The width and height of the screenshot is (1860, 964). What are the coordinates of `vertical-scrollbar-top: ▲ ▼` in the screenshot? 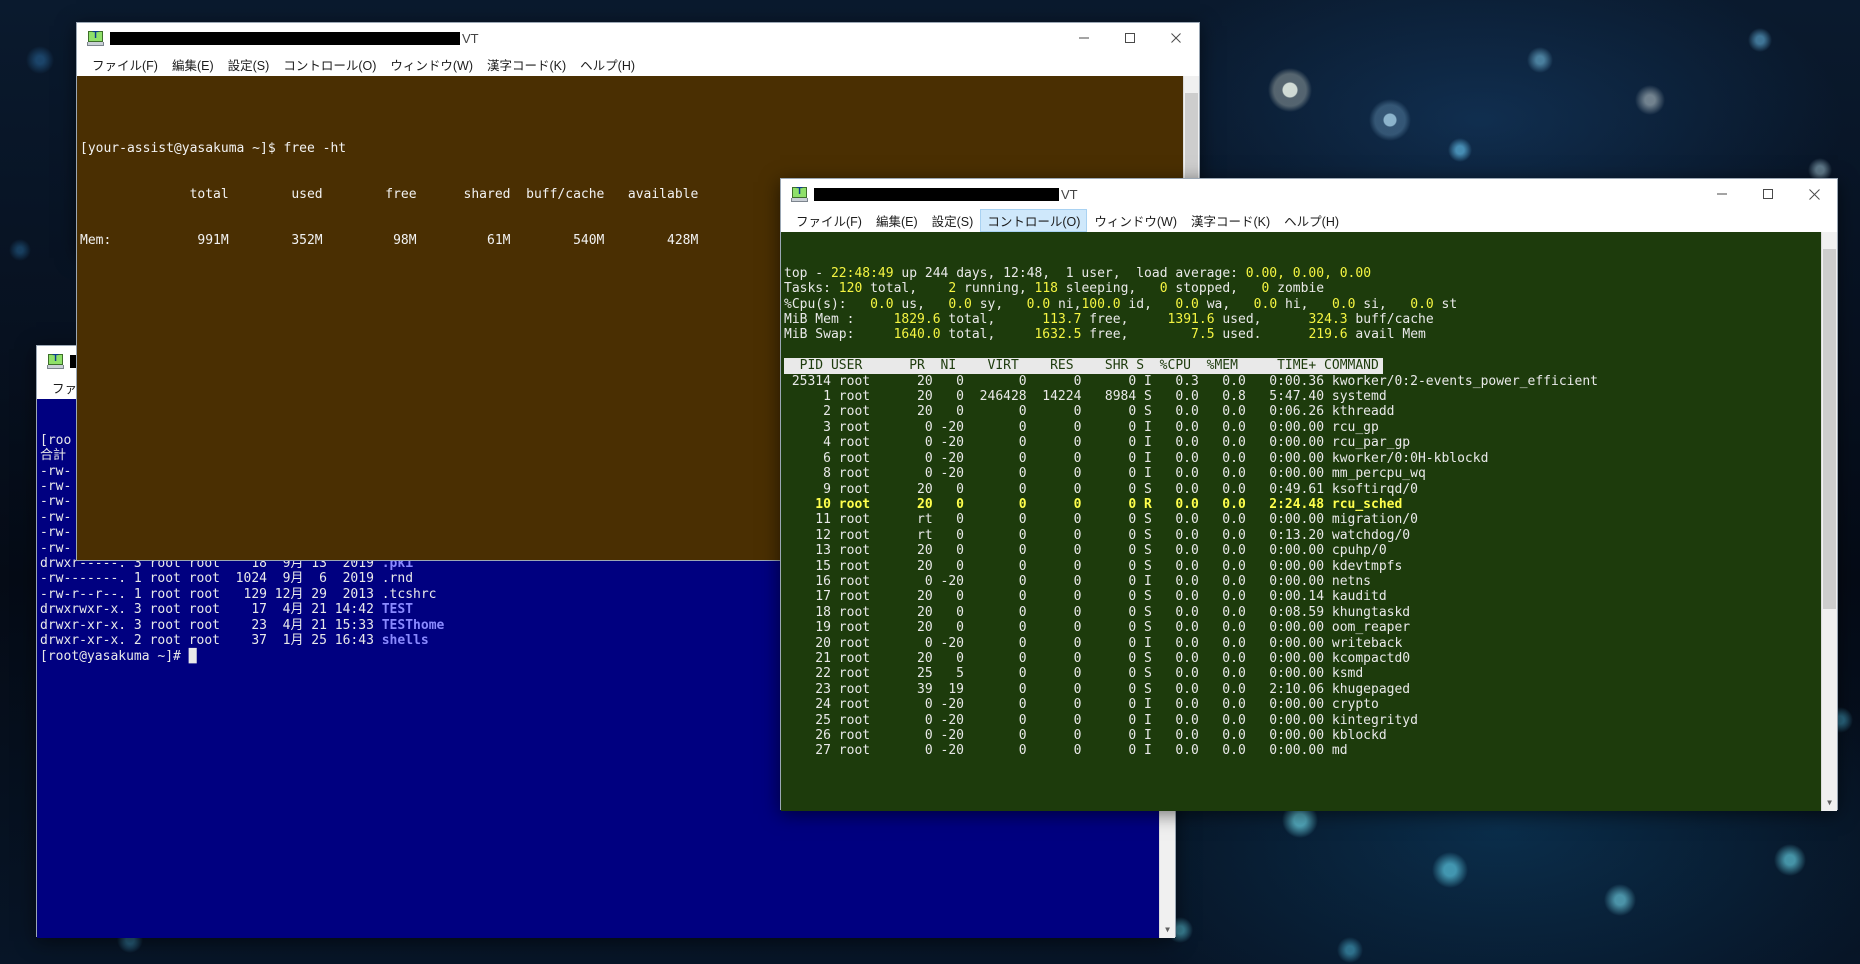 It's located at (1829, 521).